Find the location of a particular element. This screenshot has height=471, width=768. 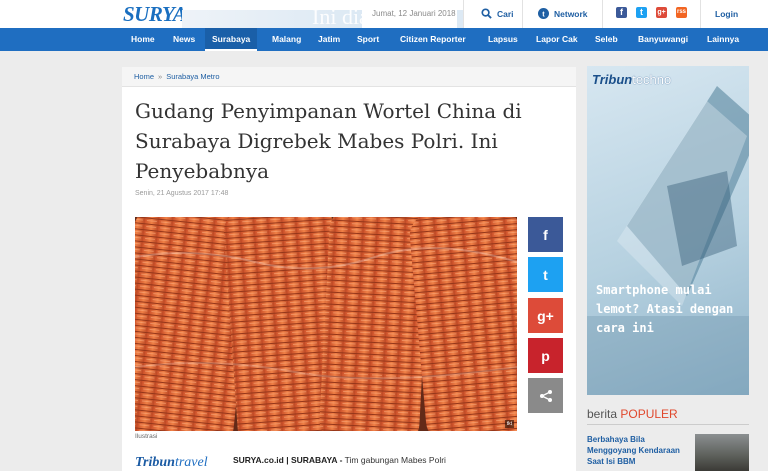

populer-highlight: POPULER is located at coordinates (649, 414).